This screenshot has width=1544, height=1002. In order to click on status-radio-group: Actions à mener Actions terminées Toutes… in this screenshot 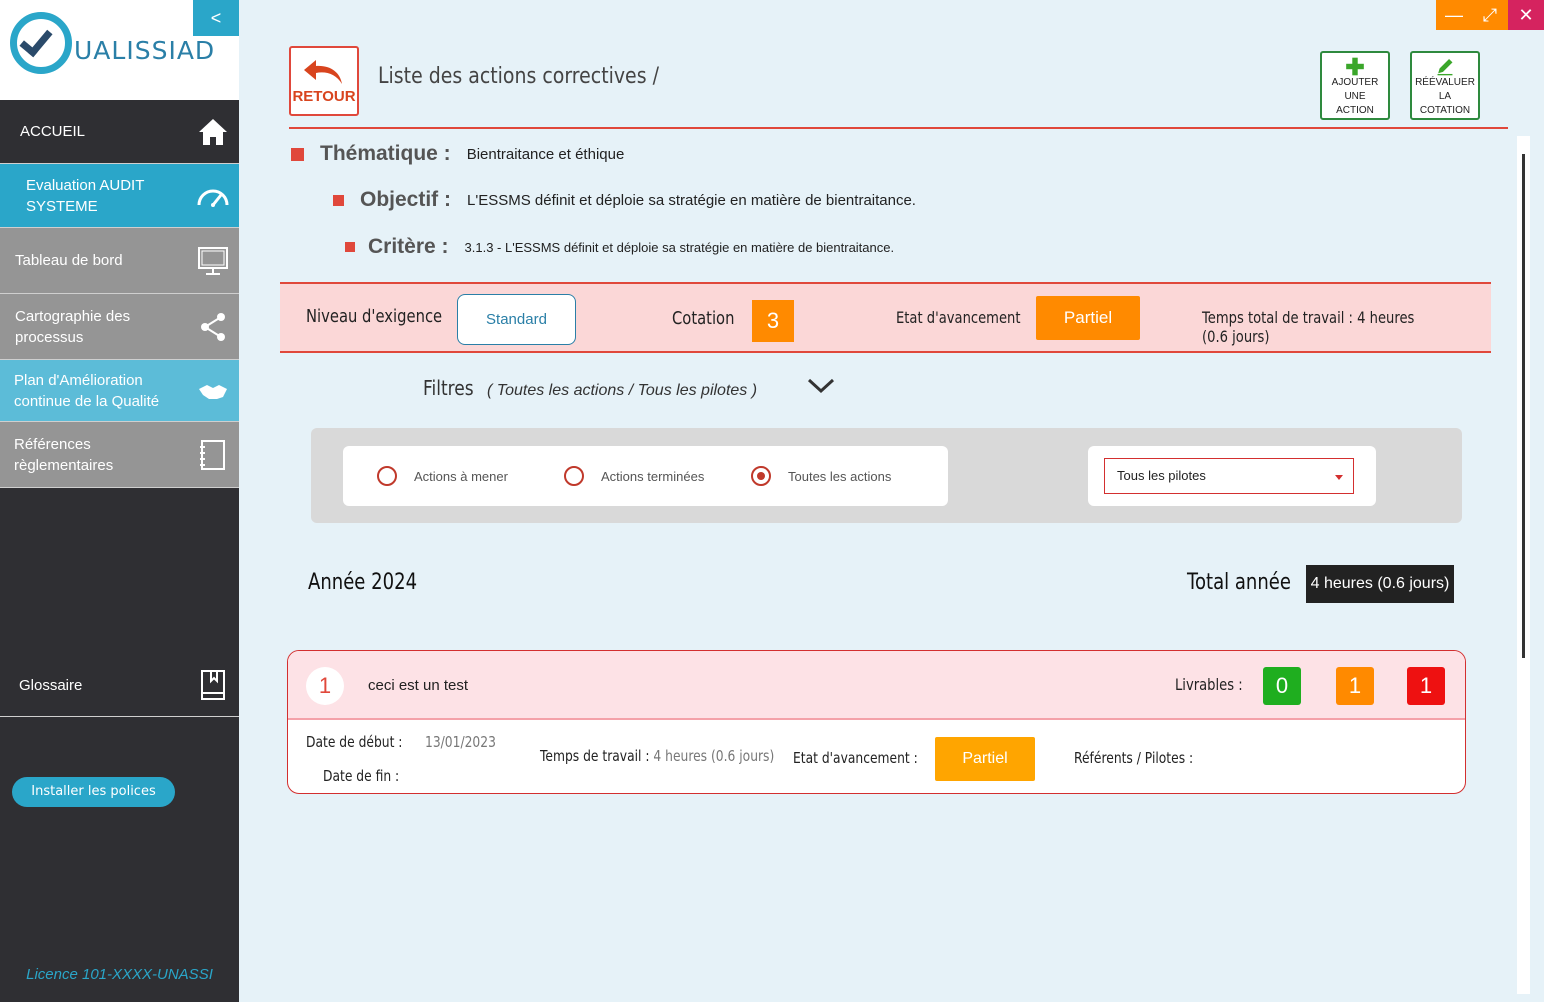, I will do `click(645, 476)`.